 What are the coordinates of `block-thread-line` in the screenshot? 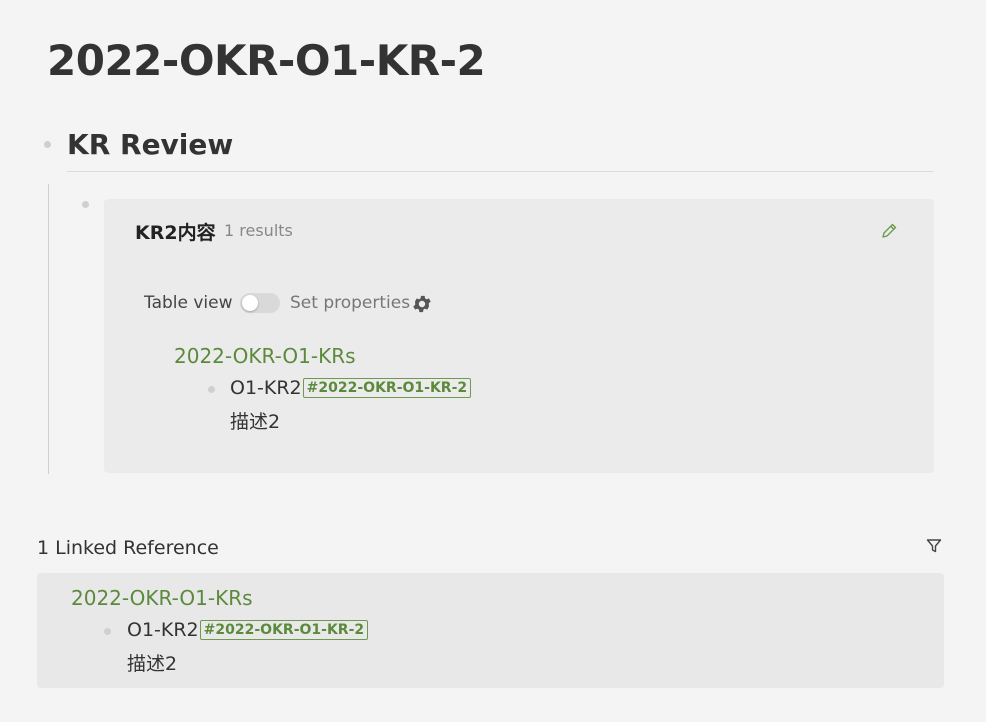 It's located at (48, 329).